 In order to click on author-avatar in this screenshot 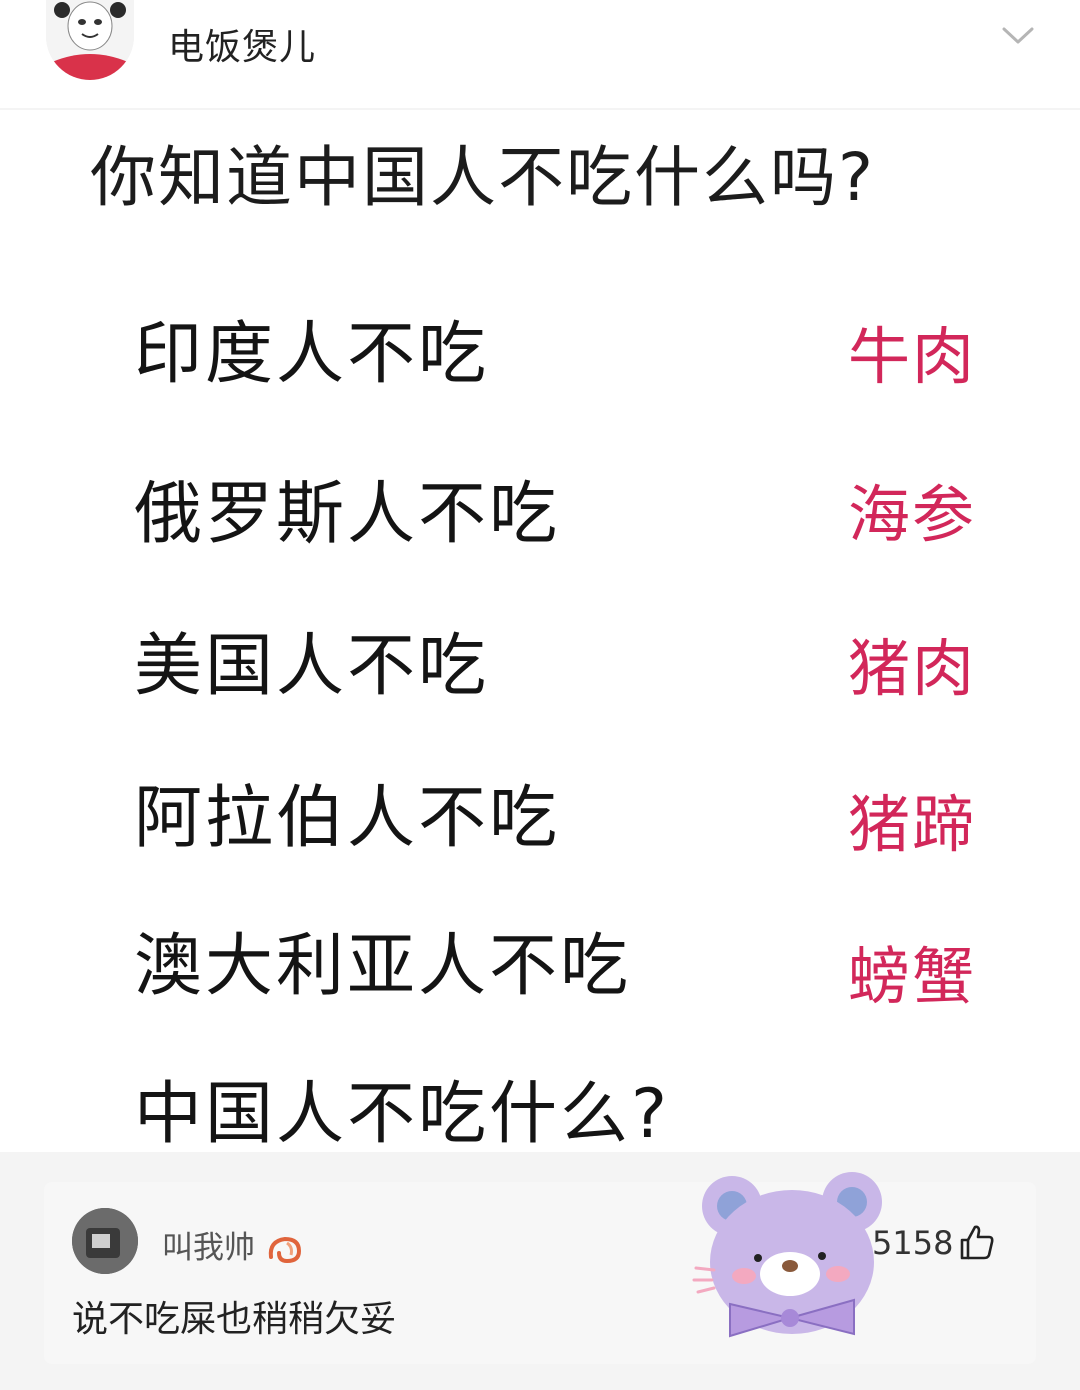, I will do `click(90, 40)`.